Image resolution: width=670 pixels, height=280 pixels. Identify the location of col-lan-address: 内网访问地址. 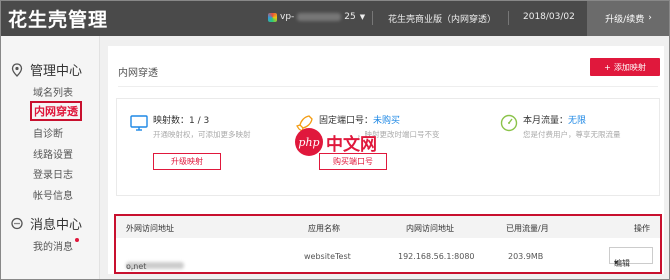
(430, 228).